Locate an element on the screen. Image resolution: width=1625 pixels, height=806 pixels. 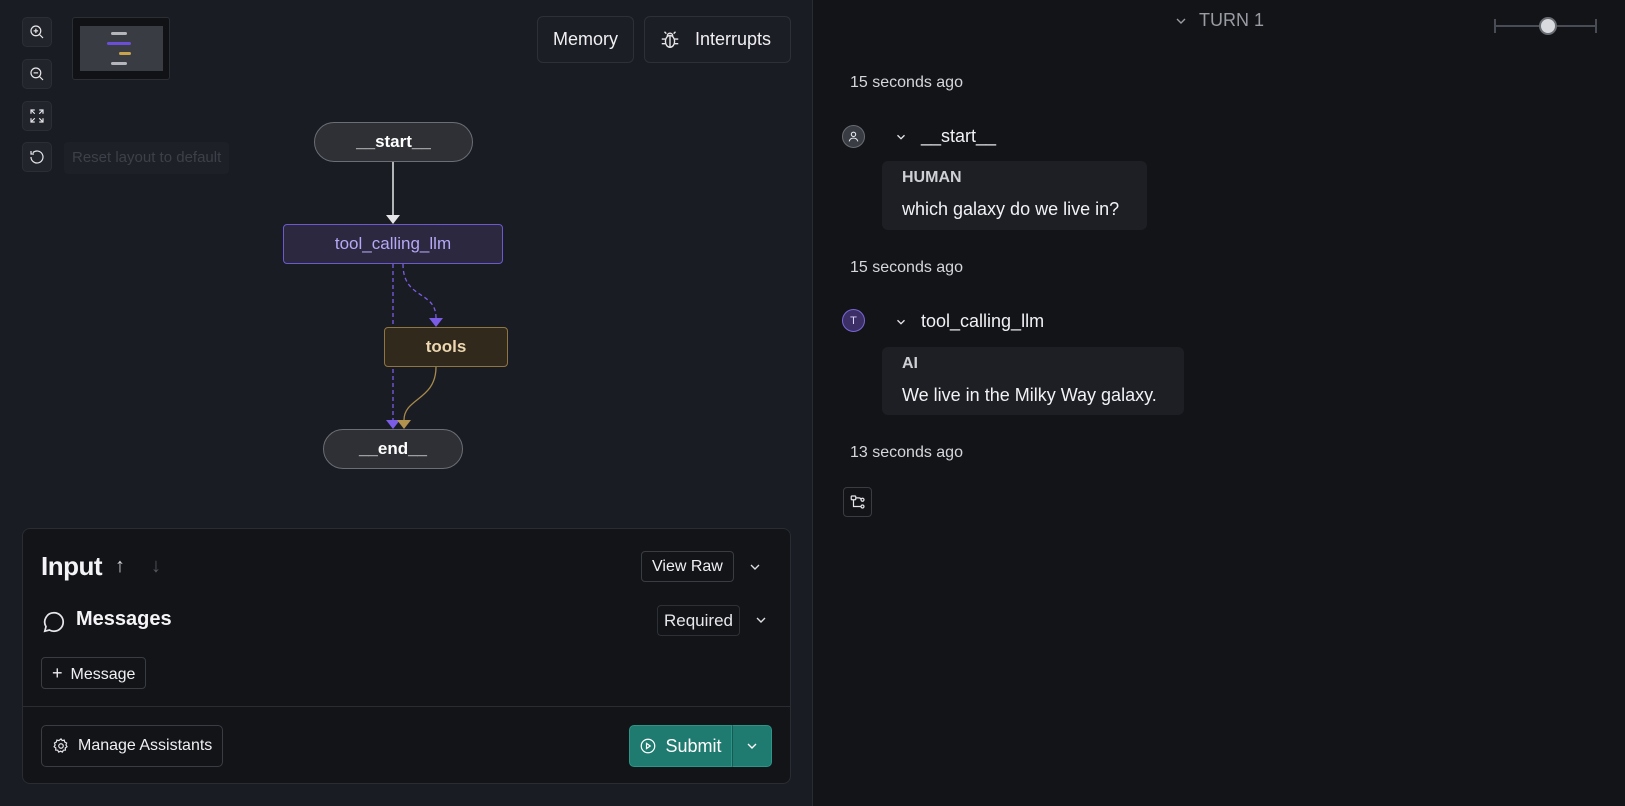
avatar is located at coordinates (853, 136).